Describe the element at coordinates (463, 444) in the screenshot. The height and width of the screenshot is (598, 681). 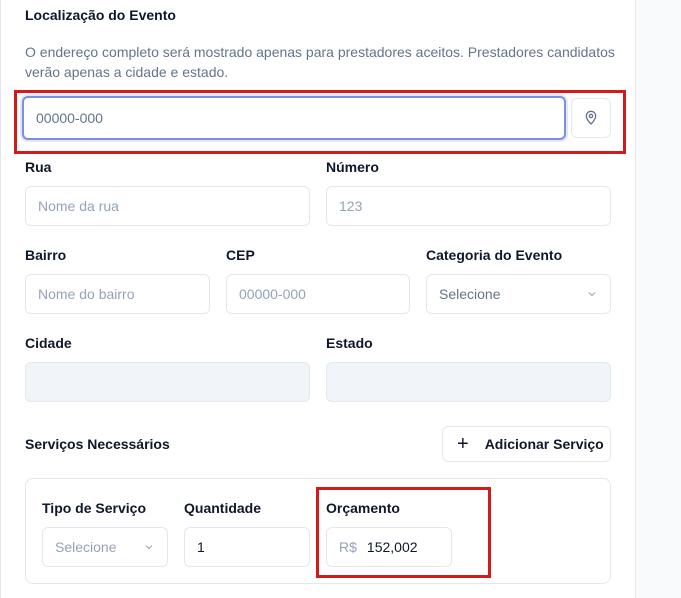
I see `plus-icon: +` at that location.